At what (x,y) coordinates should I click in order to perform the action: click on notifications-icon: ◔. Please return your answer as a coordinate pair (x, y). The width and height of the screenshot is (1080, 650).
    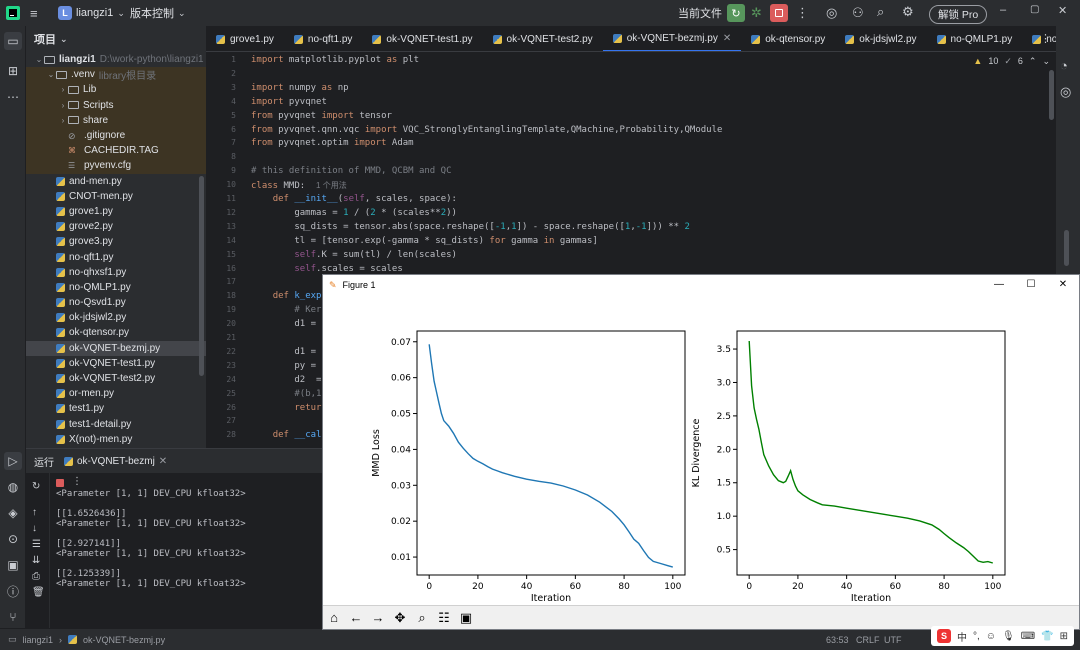
    Looking at the image, I should click on (1064, 65).